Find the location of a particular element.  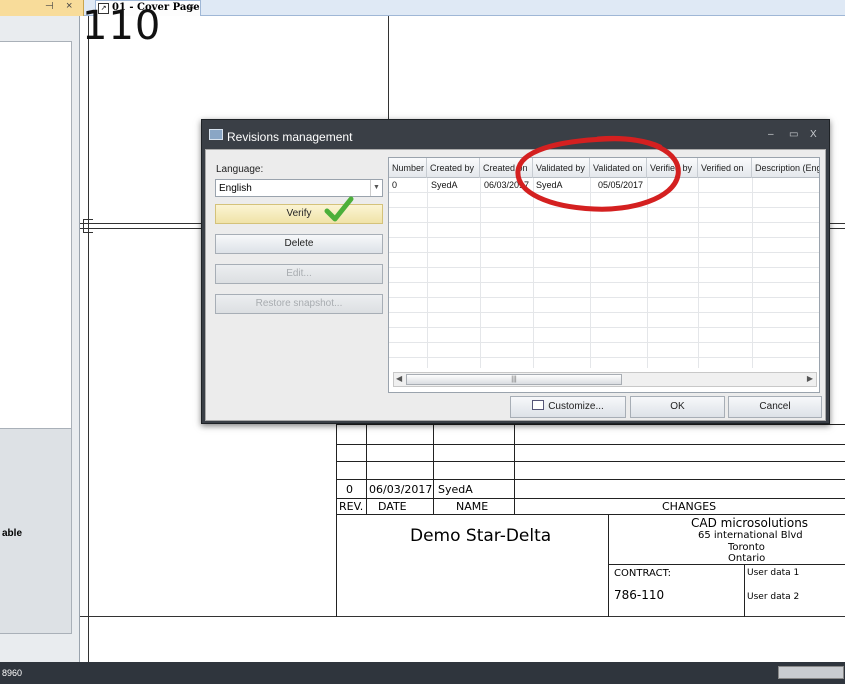

panel-tree-area is located at coordinates (36, 241).